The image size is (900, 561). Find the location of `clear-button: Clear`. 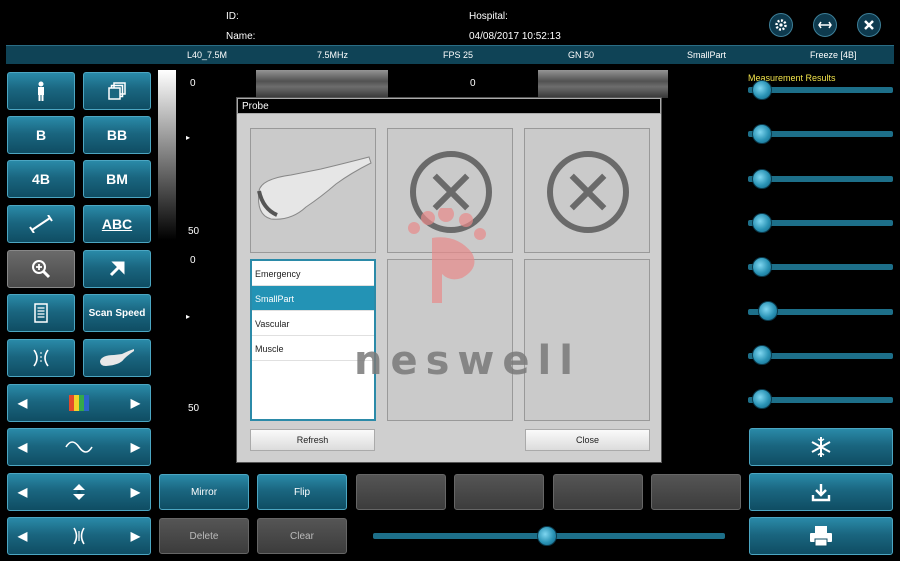

clear-button: Clear is located at coordinates (302, 536).